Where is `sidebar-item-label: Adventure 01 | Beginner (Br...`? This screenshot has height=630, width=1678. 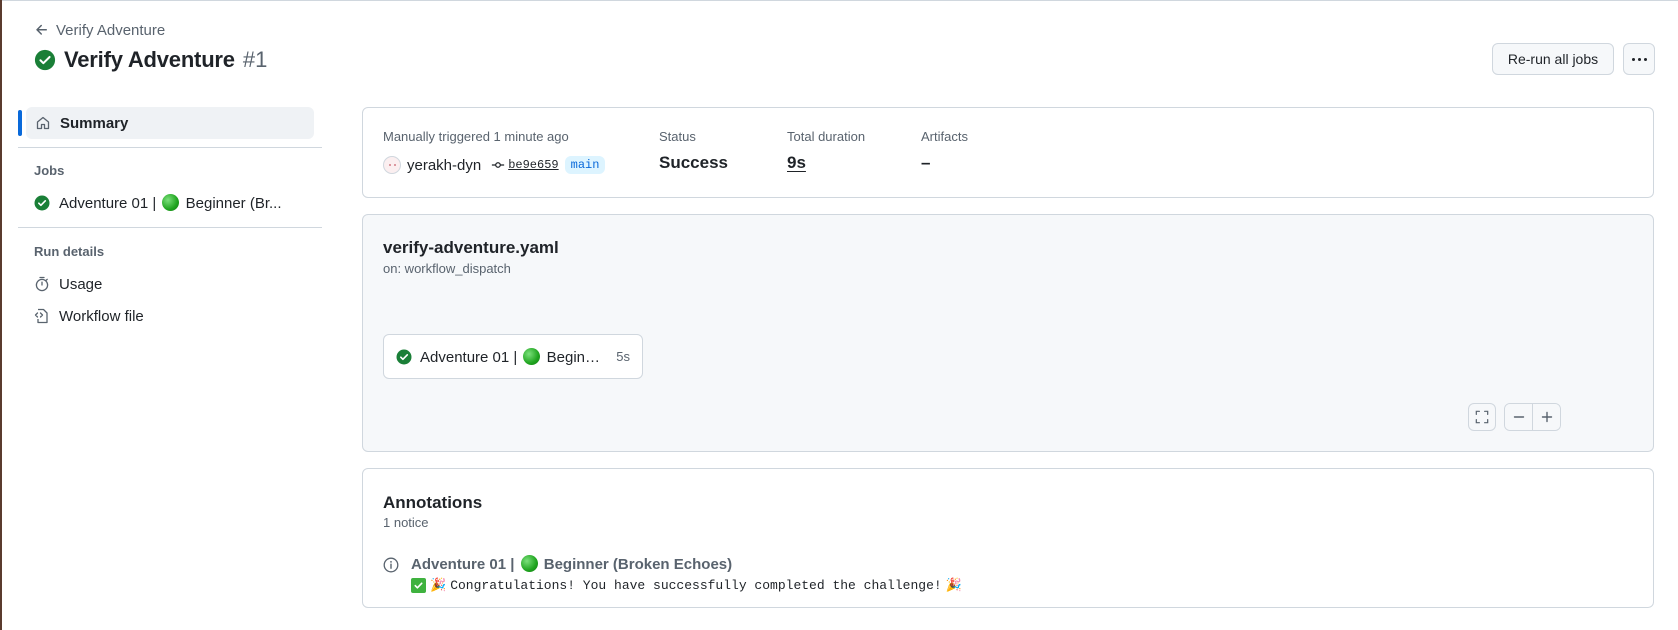
sidebar-item-label: Adventure 01 | Beginner (Br... is located at coordinates (170, 203).